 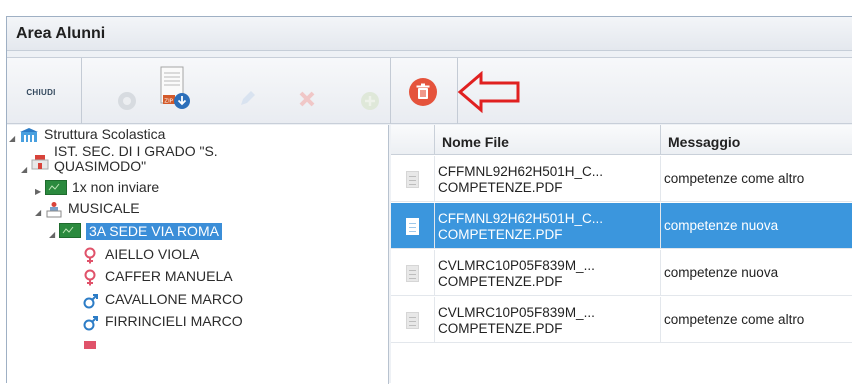 I want to click on grid-header-icon-col, so click(x=413, y=140).